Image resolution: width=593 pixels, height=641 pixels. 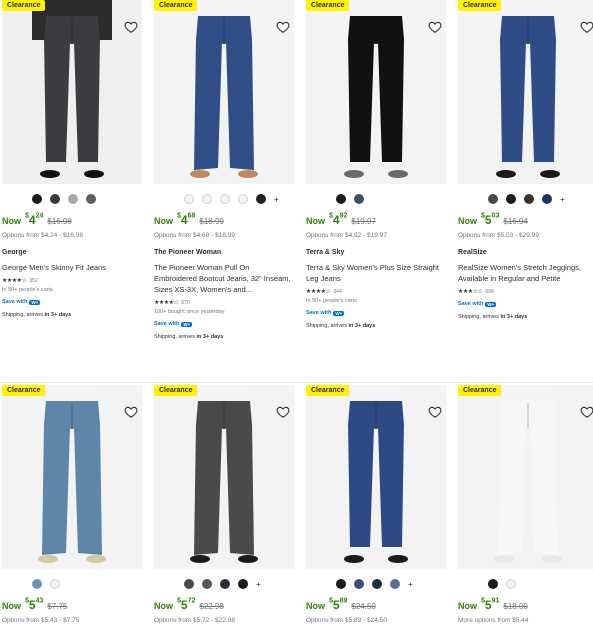 What do you see at coordinates (57, 606) in the screenshot?
I see `was-price: $7.75` at bounding box center [57, 606].